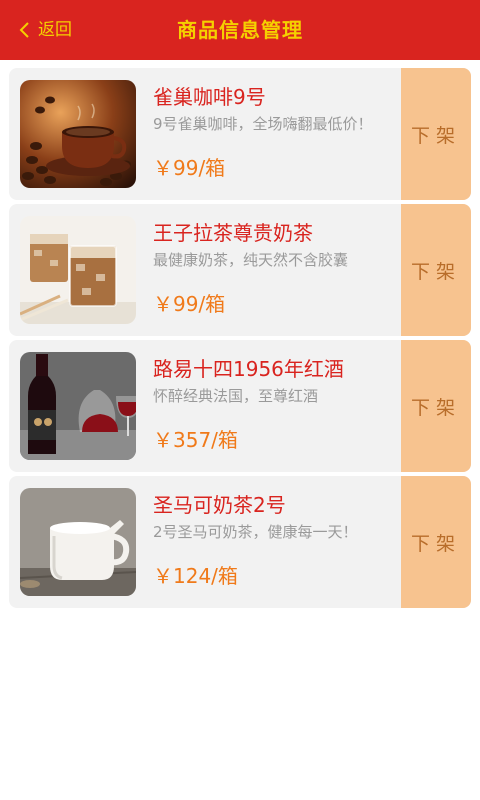 Image resolution: width=480 pixels, height=800 pixels. What do you see at coordinates (55, 30) in the screenshot?
I see `back-label: 返回` at bounding box center [55, 30].